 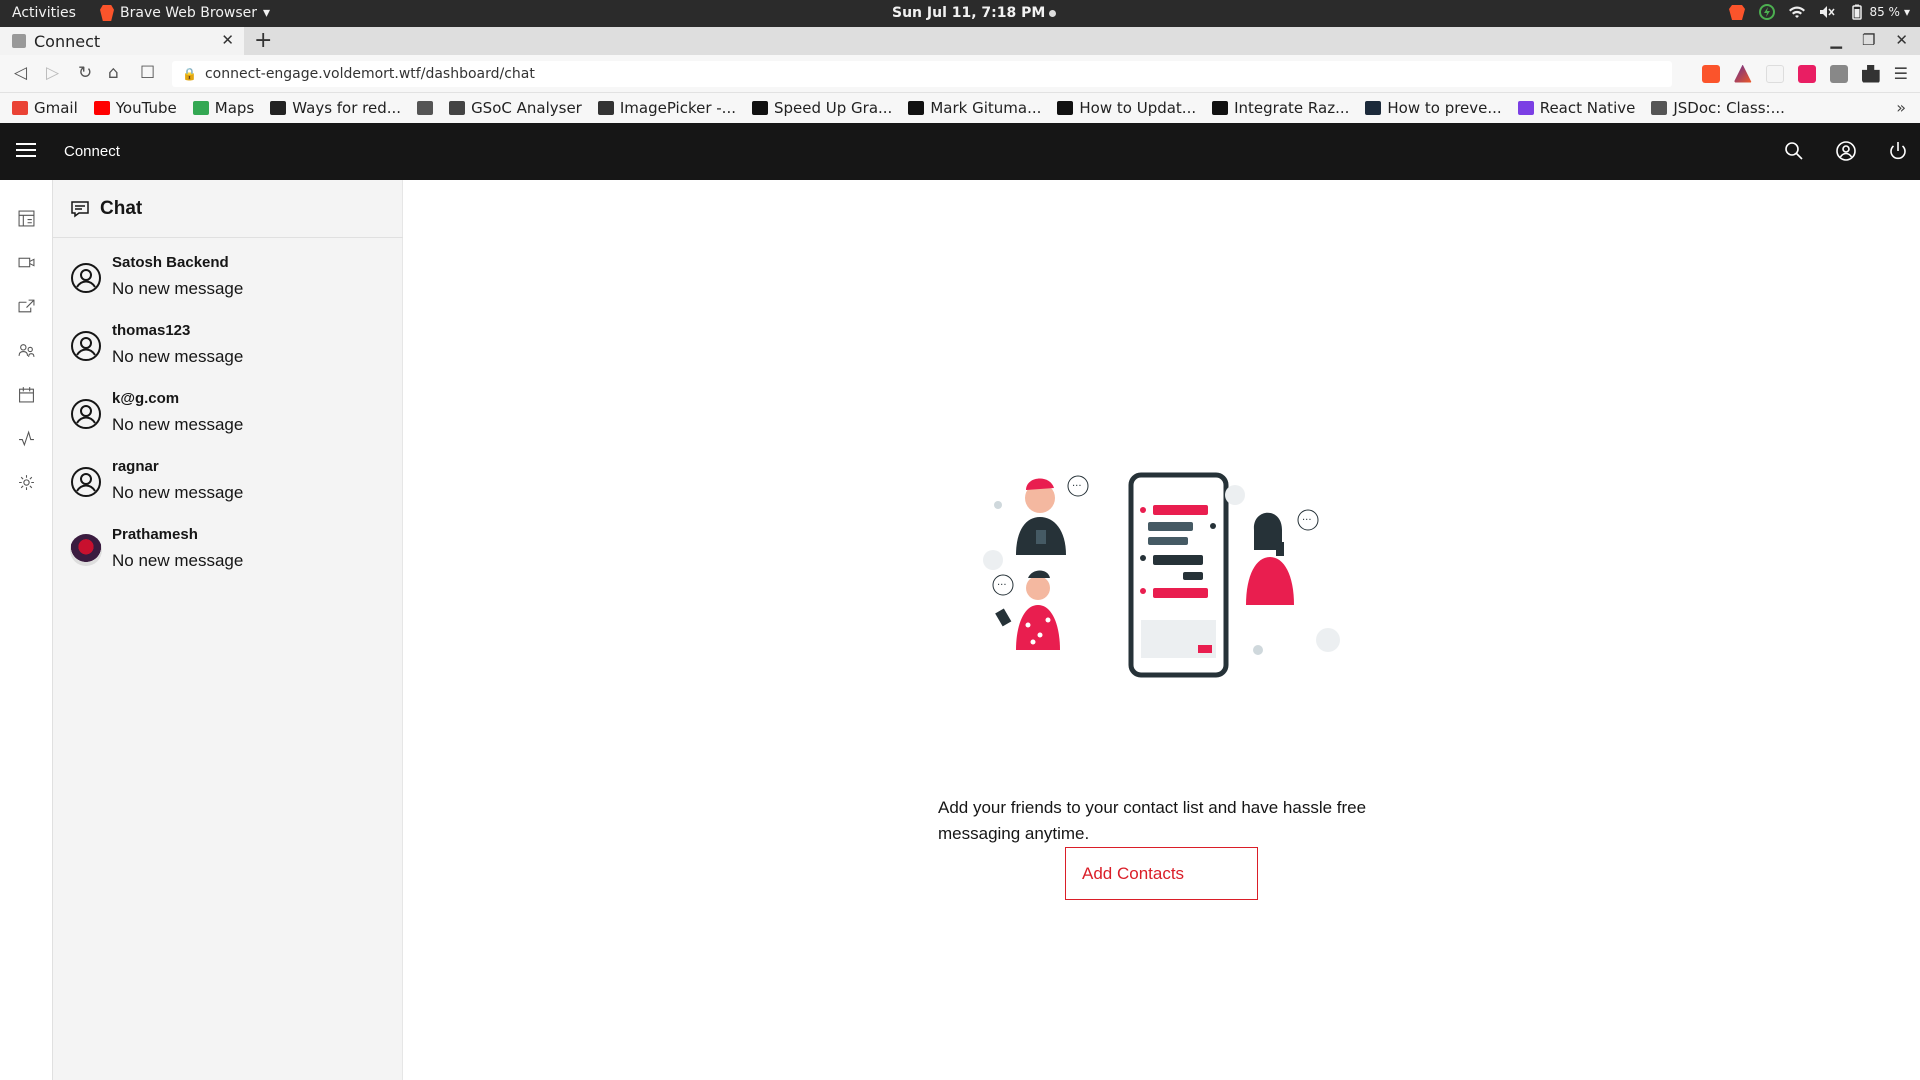 I want to click on user-avatar-icon, so click(x=86, y=278).